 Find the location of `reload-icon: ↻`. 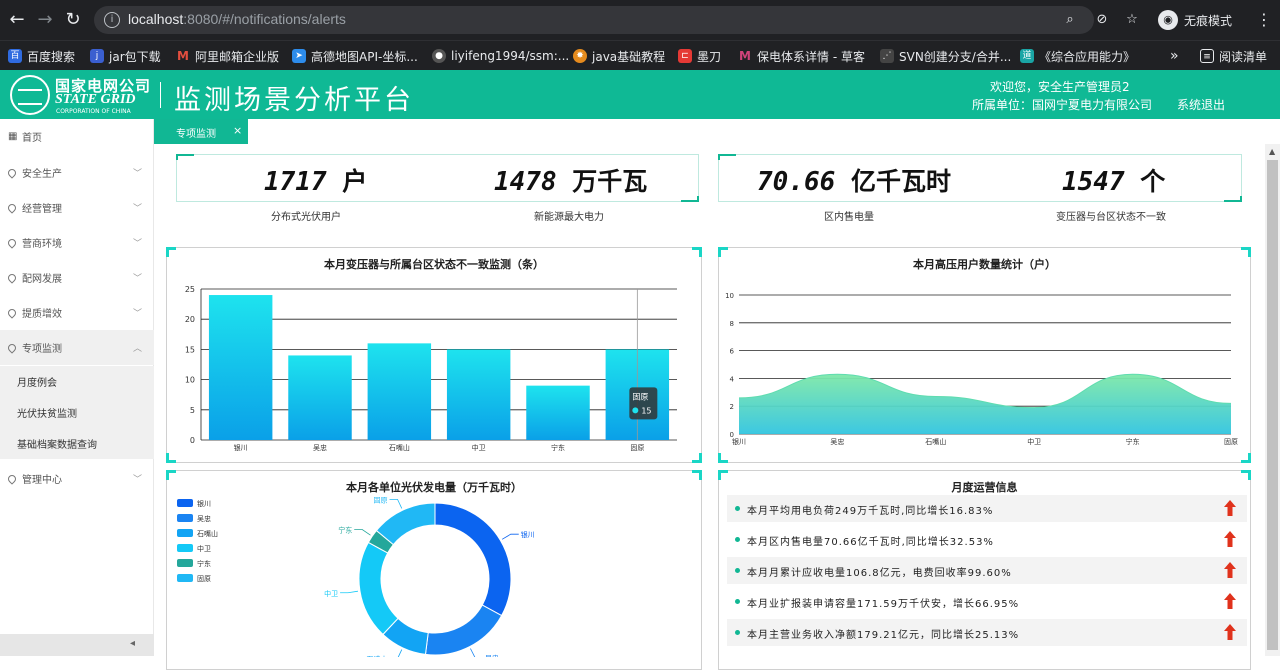

reload-icon: ↻ is located at coordinates (73, 20).